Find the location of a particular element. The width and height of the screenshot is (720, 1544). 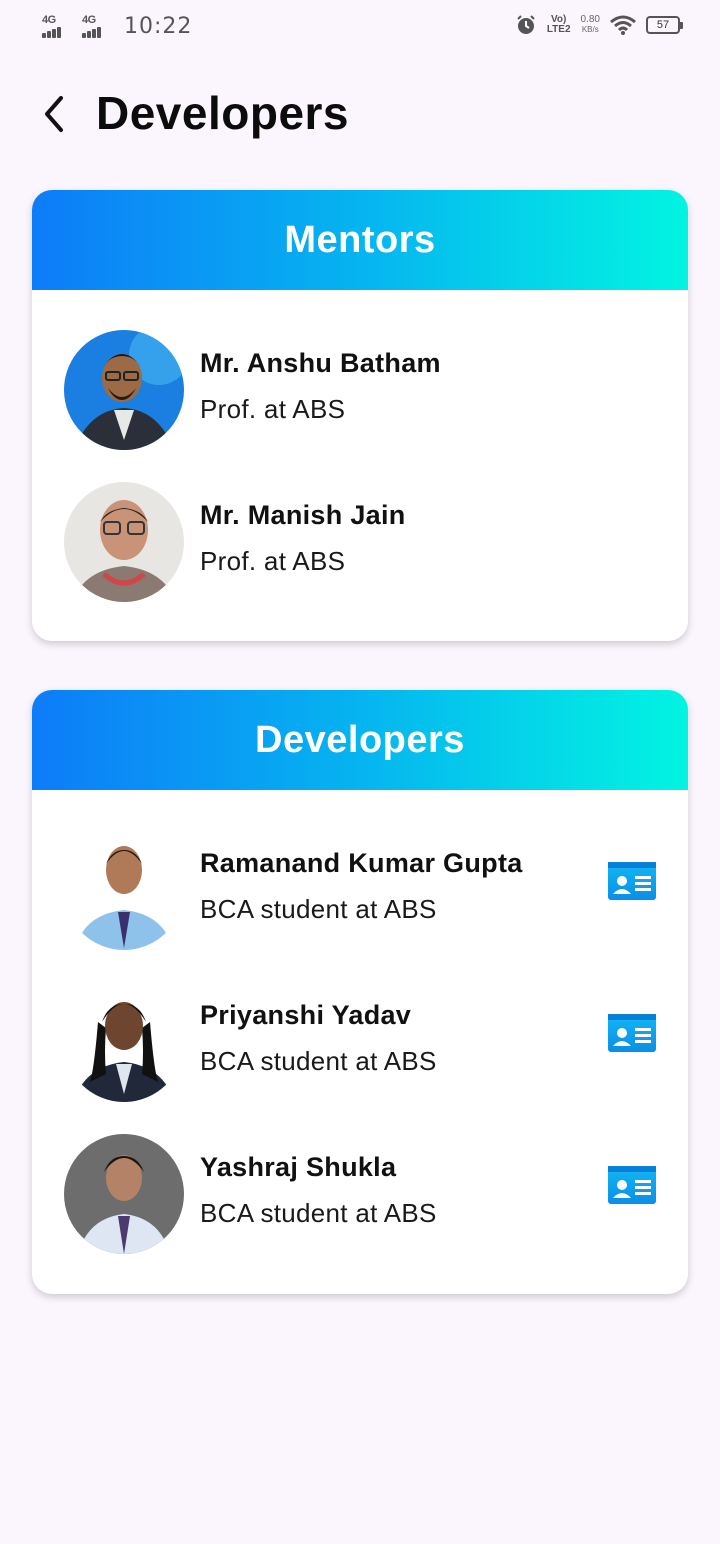

signal-icon-sim2: 4G is located at coordinates (98, 25).